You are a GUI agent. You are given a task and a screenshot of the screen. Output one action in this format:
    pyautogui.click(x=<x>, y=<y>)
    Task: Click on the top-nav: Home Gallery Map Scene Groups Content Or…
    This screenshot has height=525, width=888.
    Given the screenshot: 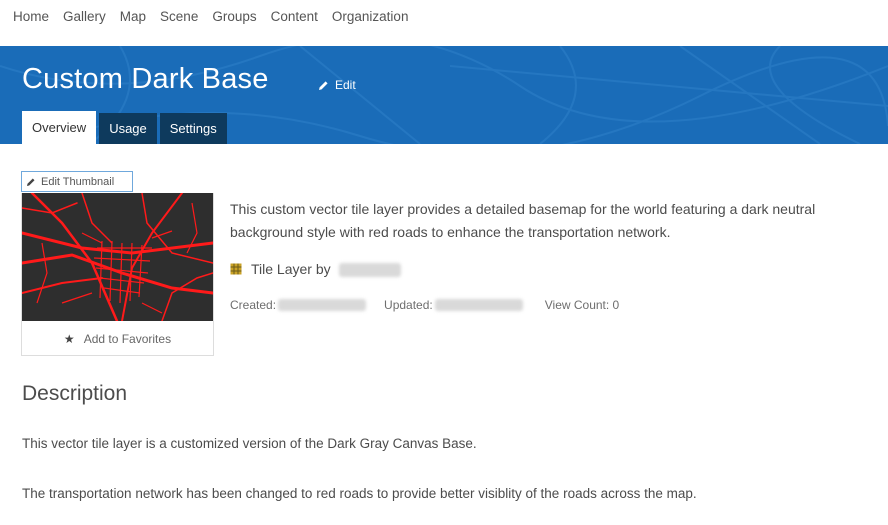 What is the action you would take?
    pyautogui.click(x=444, y=16)
    